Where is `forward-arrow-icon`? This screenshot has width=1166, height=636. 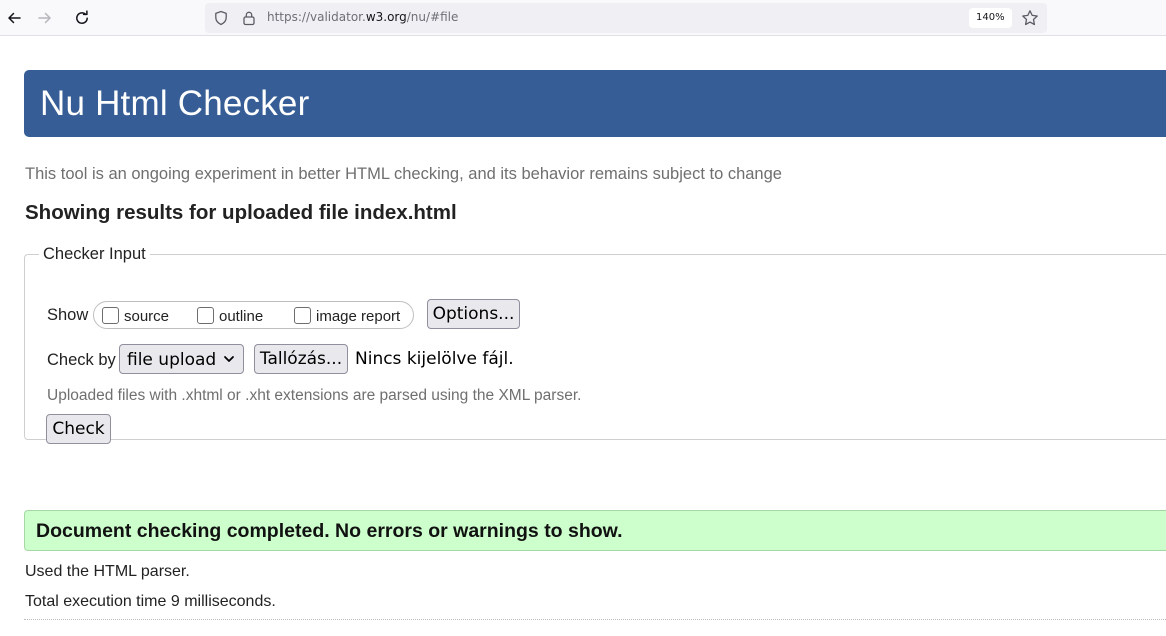 forward-arrow-icon is located at coordinates (45, 18).